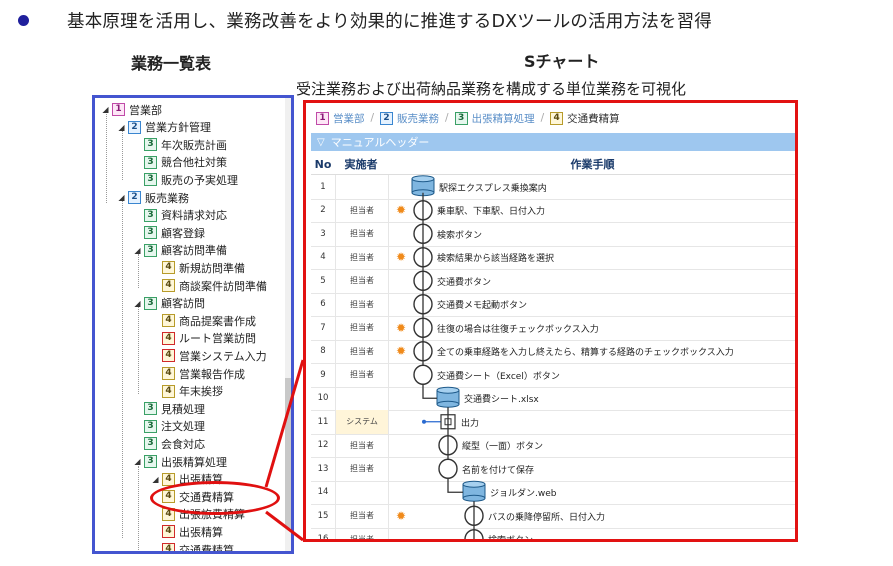 This screenshot has width=893, height=566. Describe the element at coordinates (288, 453) in the screenshot. I see `tree-scrollbar-thumb` at that location.